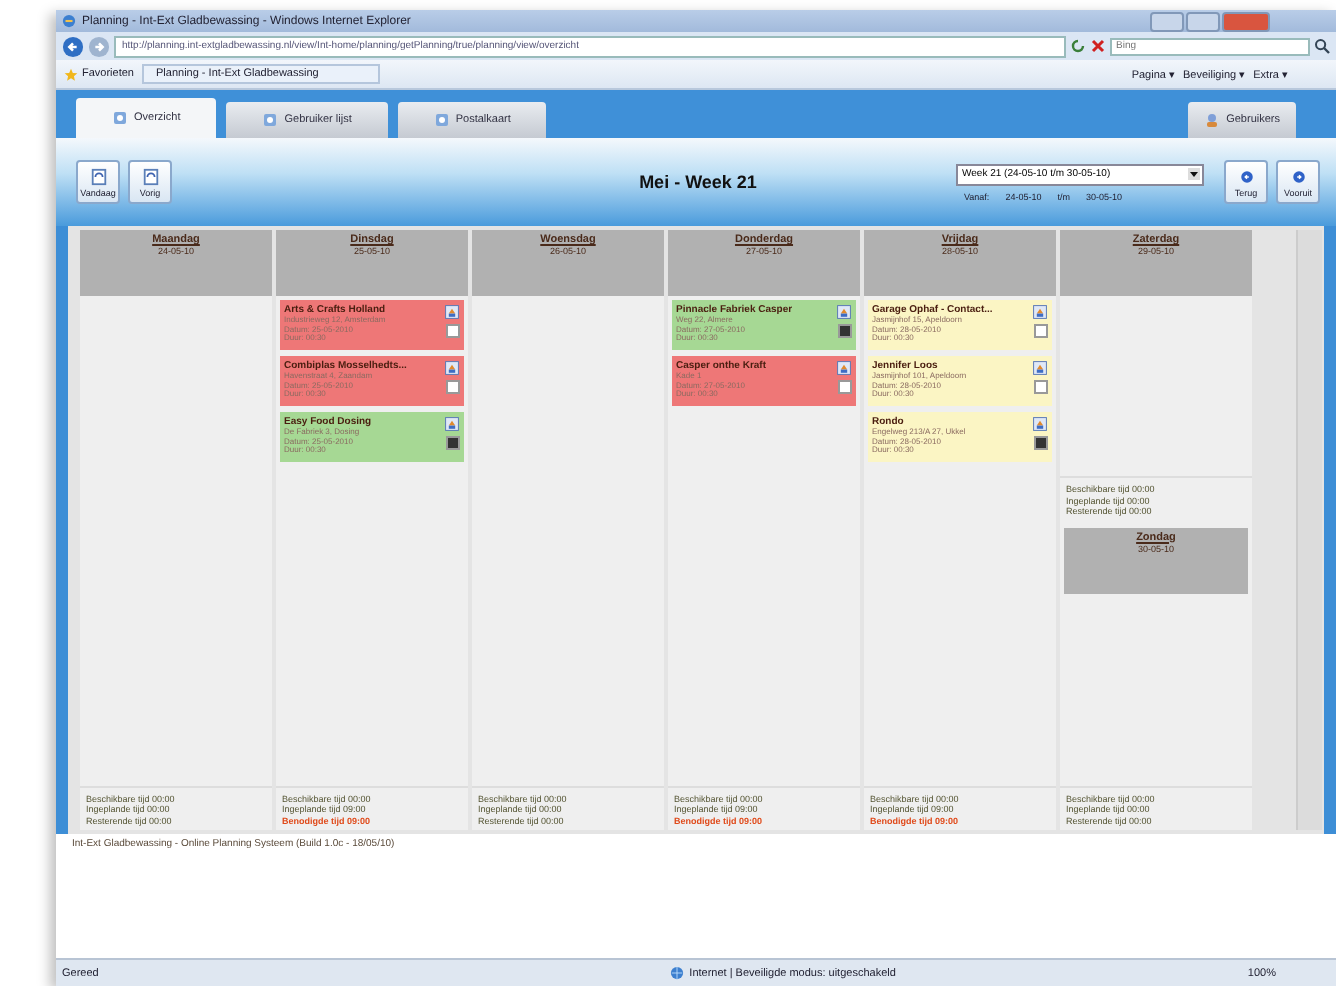 Image resolution: width=1336 pixels, height=986 pixels. I want to click on user-icon, so click(1212, 120).